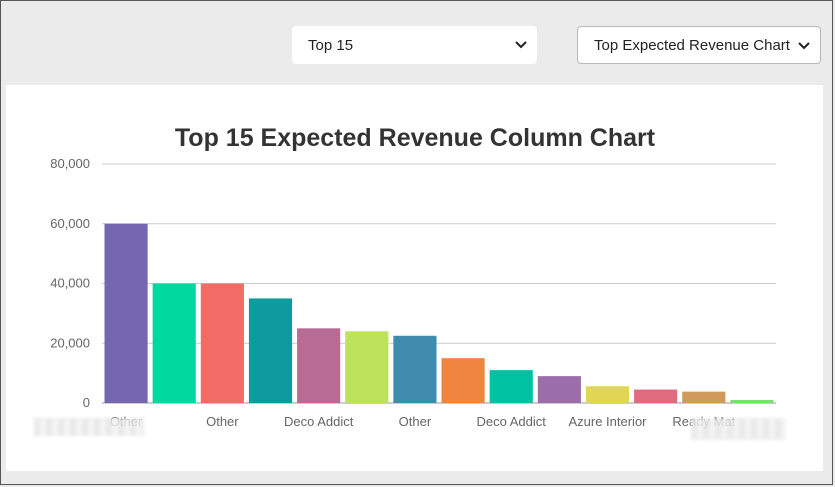  I want to click on y-tick-label: 80,000, so click(70, 163).